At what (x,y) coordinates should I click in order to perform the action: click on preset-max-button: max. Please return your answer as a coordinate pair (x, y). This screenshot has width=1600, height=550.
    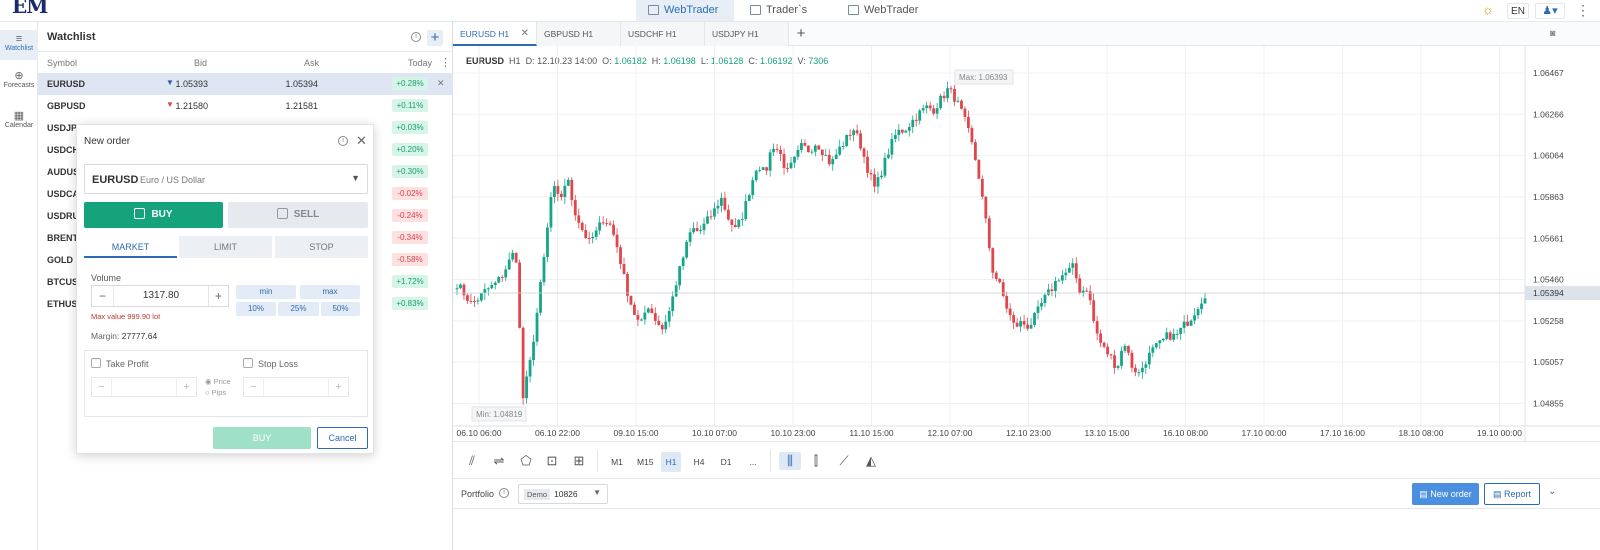
    Looking at the image, I should click on (330, 292).